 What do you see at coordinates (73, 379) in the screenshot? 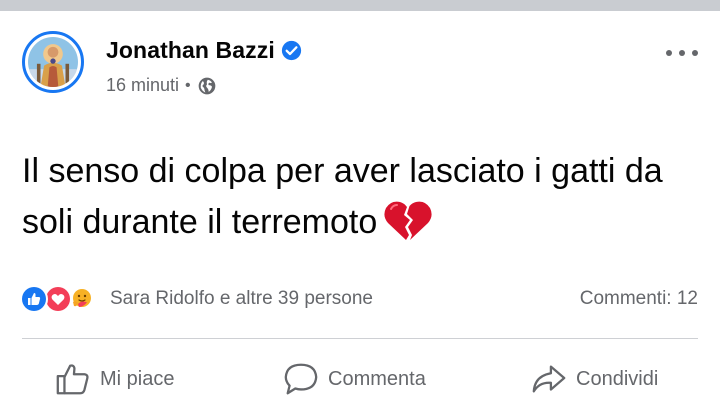
I see `thumbs-up-icon` at bounding box center [73, 379].